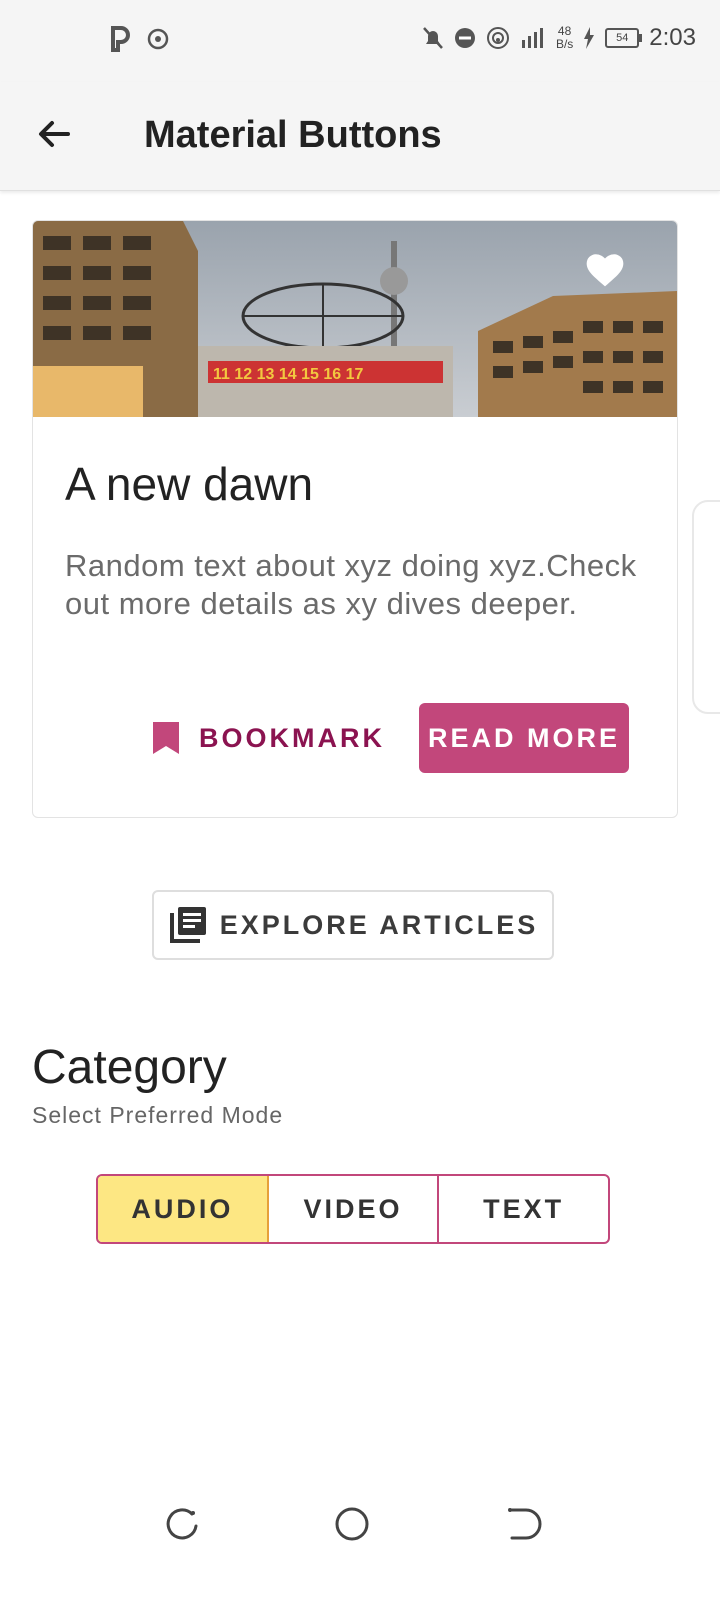 The height and width of the screenshot is (1600, 720). Describe the element at coordinates (352, 1524) in the screenshot. I see `home-icon` at that location.